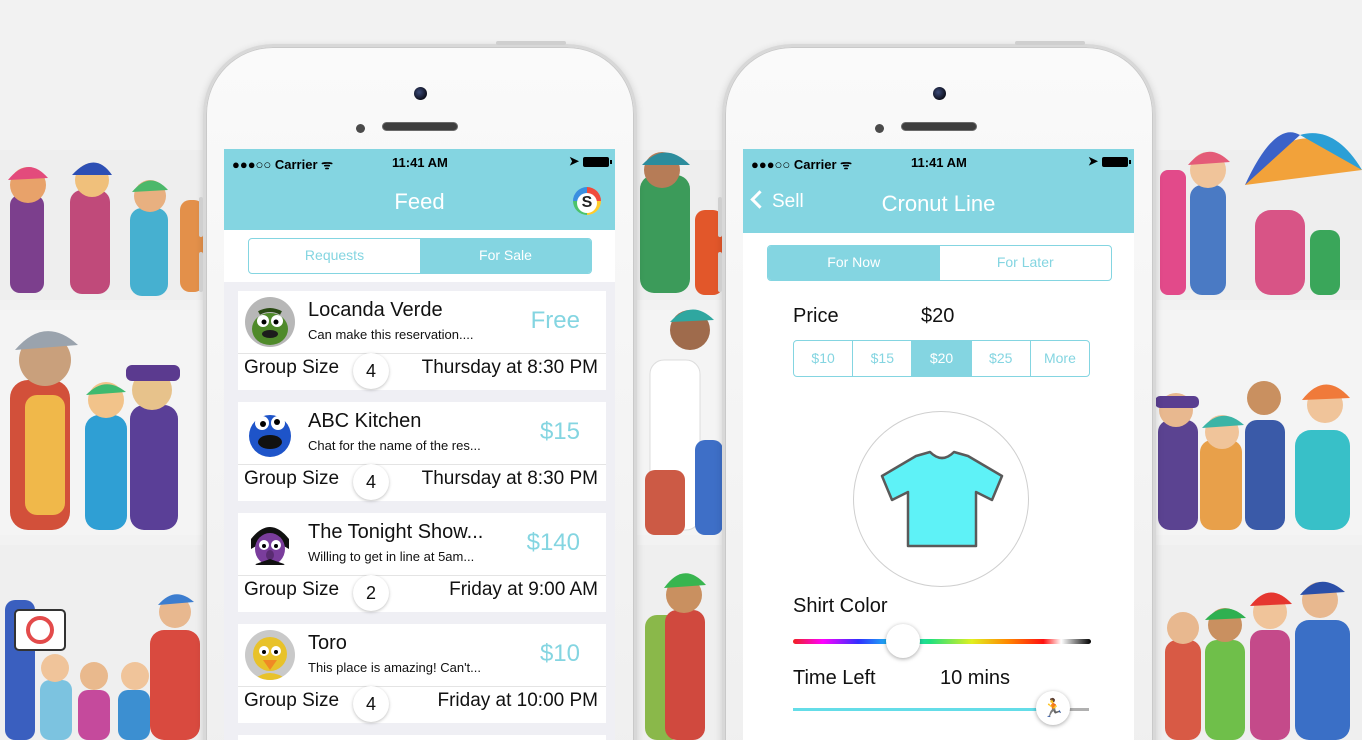 The height and width of the screenshot is (740, 1362). What do you see at coordinates (517, 700) in the screenshot?
I see `item-datetime: Friday at 10:00 PM` at bounding box center [517, 700].